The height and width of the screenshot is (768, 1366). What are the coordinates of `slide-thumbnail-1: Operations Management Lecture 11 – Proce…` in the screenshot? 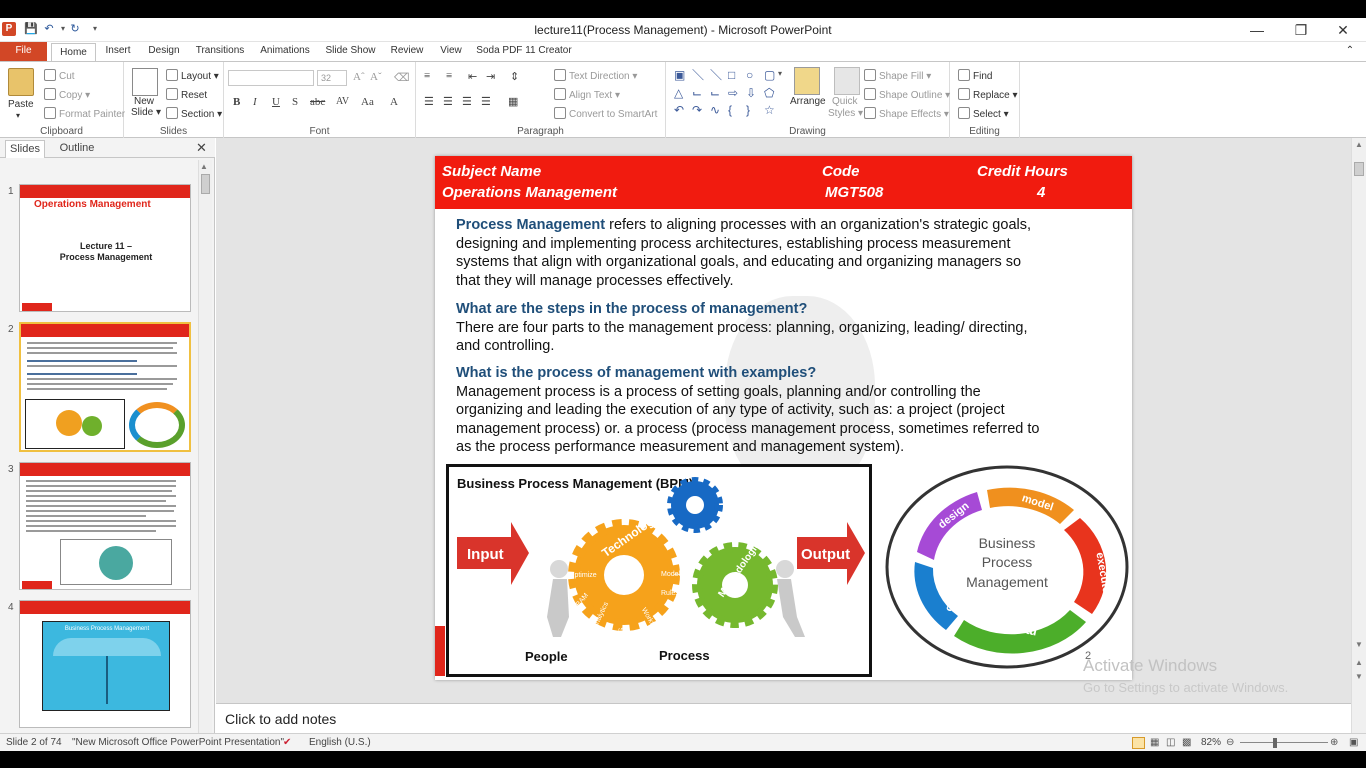 It's located at (105, 248).